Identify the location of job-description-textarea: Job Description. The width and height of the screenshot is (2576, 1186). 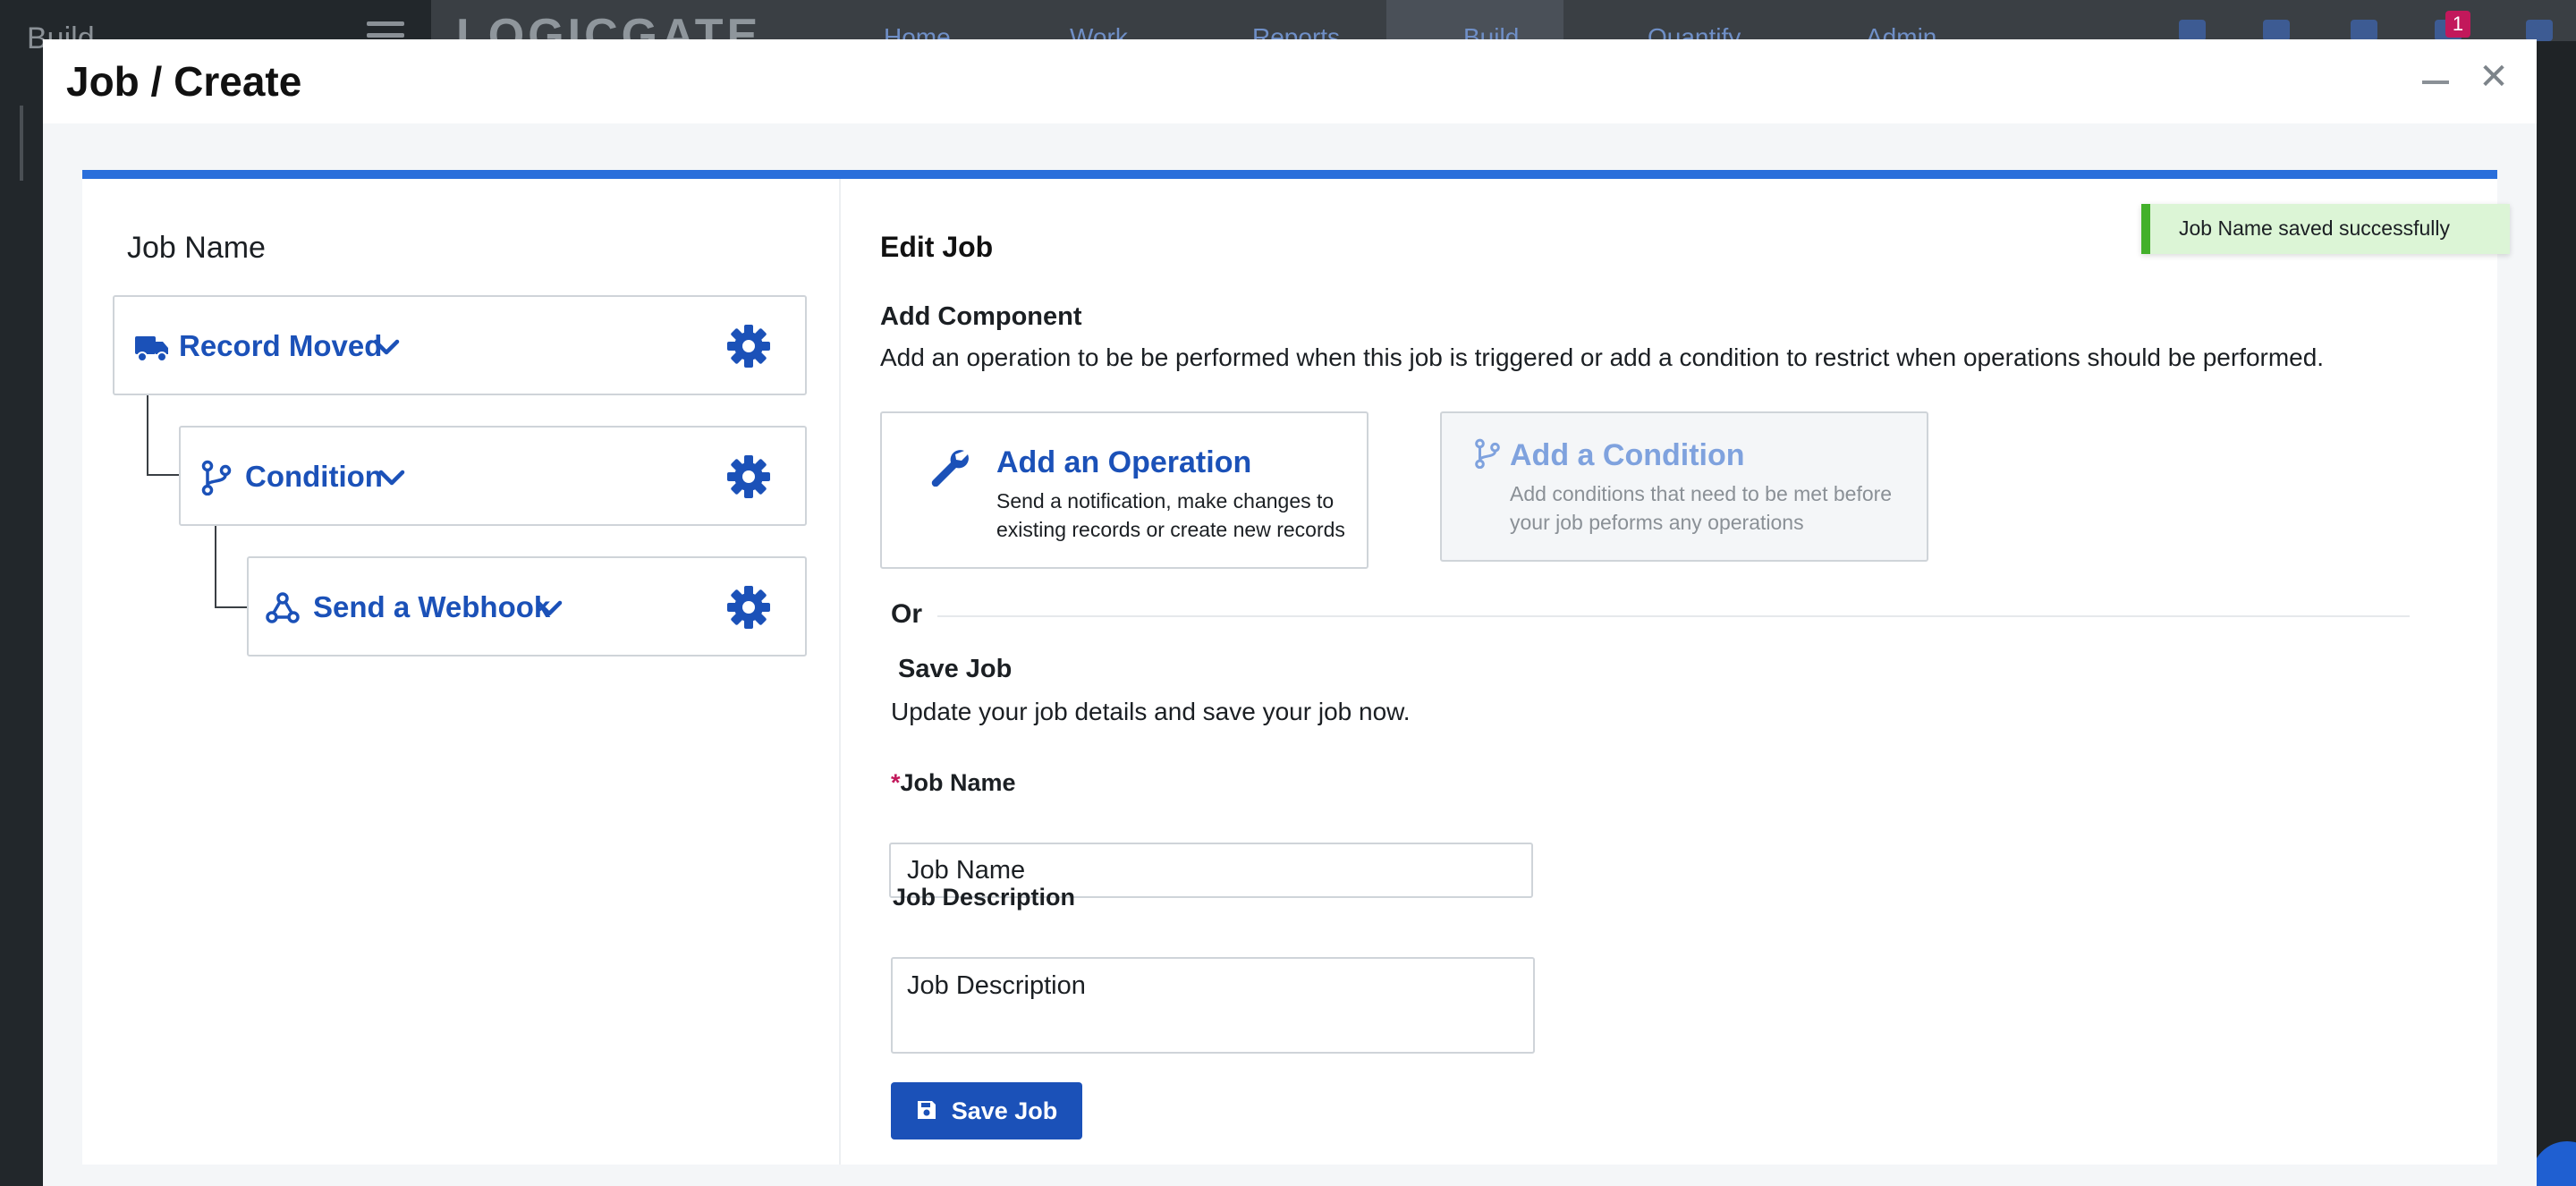
(1213, 1005).